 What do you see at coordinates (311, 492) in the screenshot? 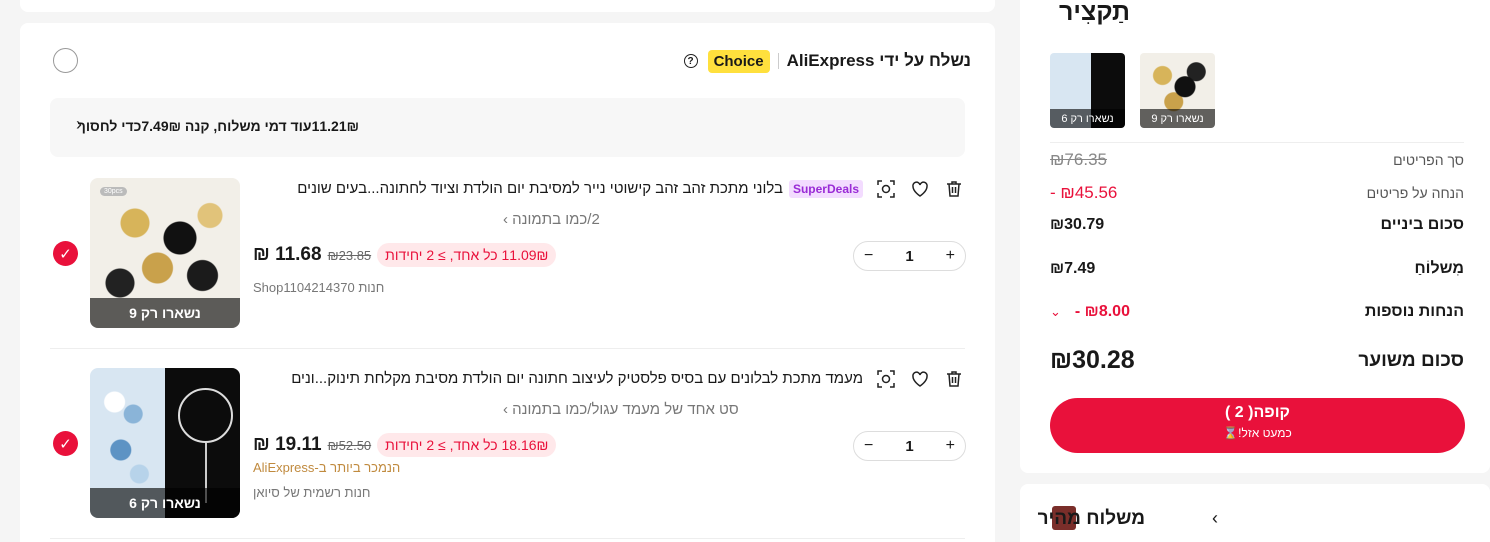
I see `shop-name: חנות רשמית של סיואן` at bounding box center [311, 492].